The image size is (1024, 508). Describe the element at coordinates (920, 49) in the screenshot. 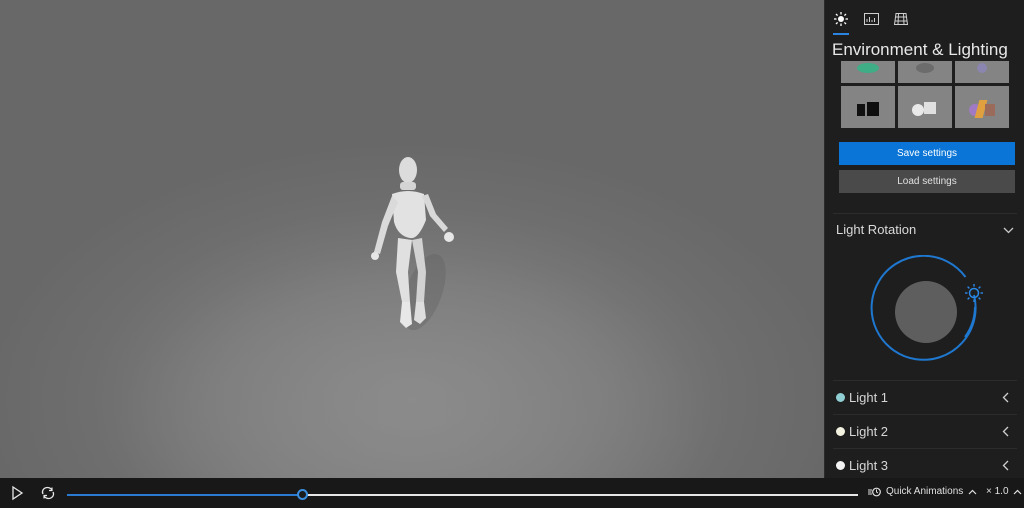

I see `panel-title: Environment & Lighting` at that location.